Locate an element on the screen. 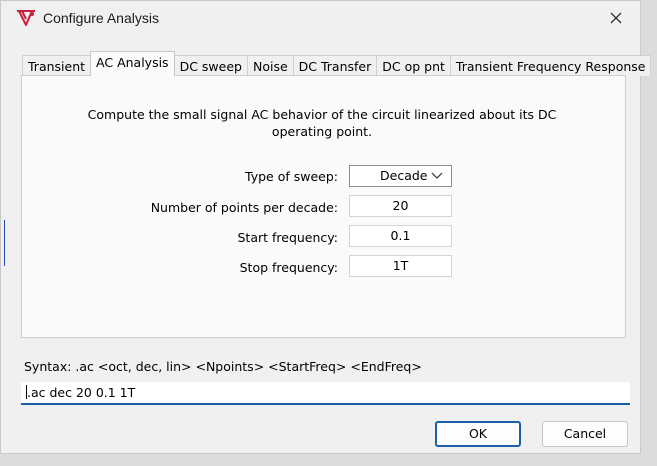 Image resolution: width=657 pixels, height=466 pixels. close-icon is located at coordinates (616, 18).